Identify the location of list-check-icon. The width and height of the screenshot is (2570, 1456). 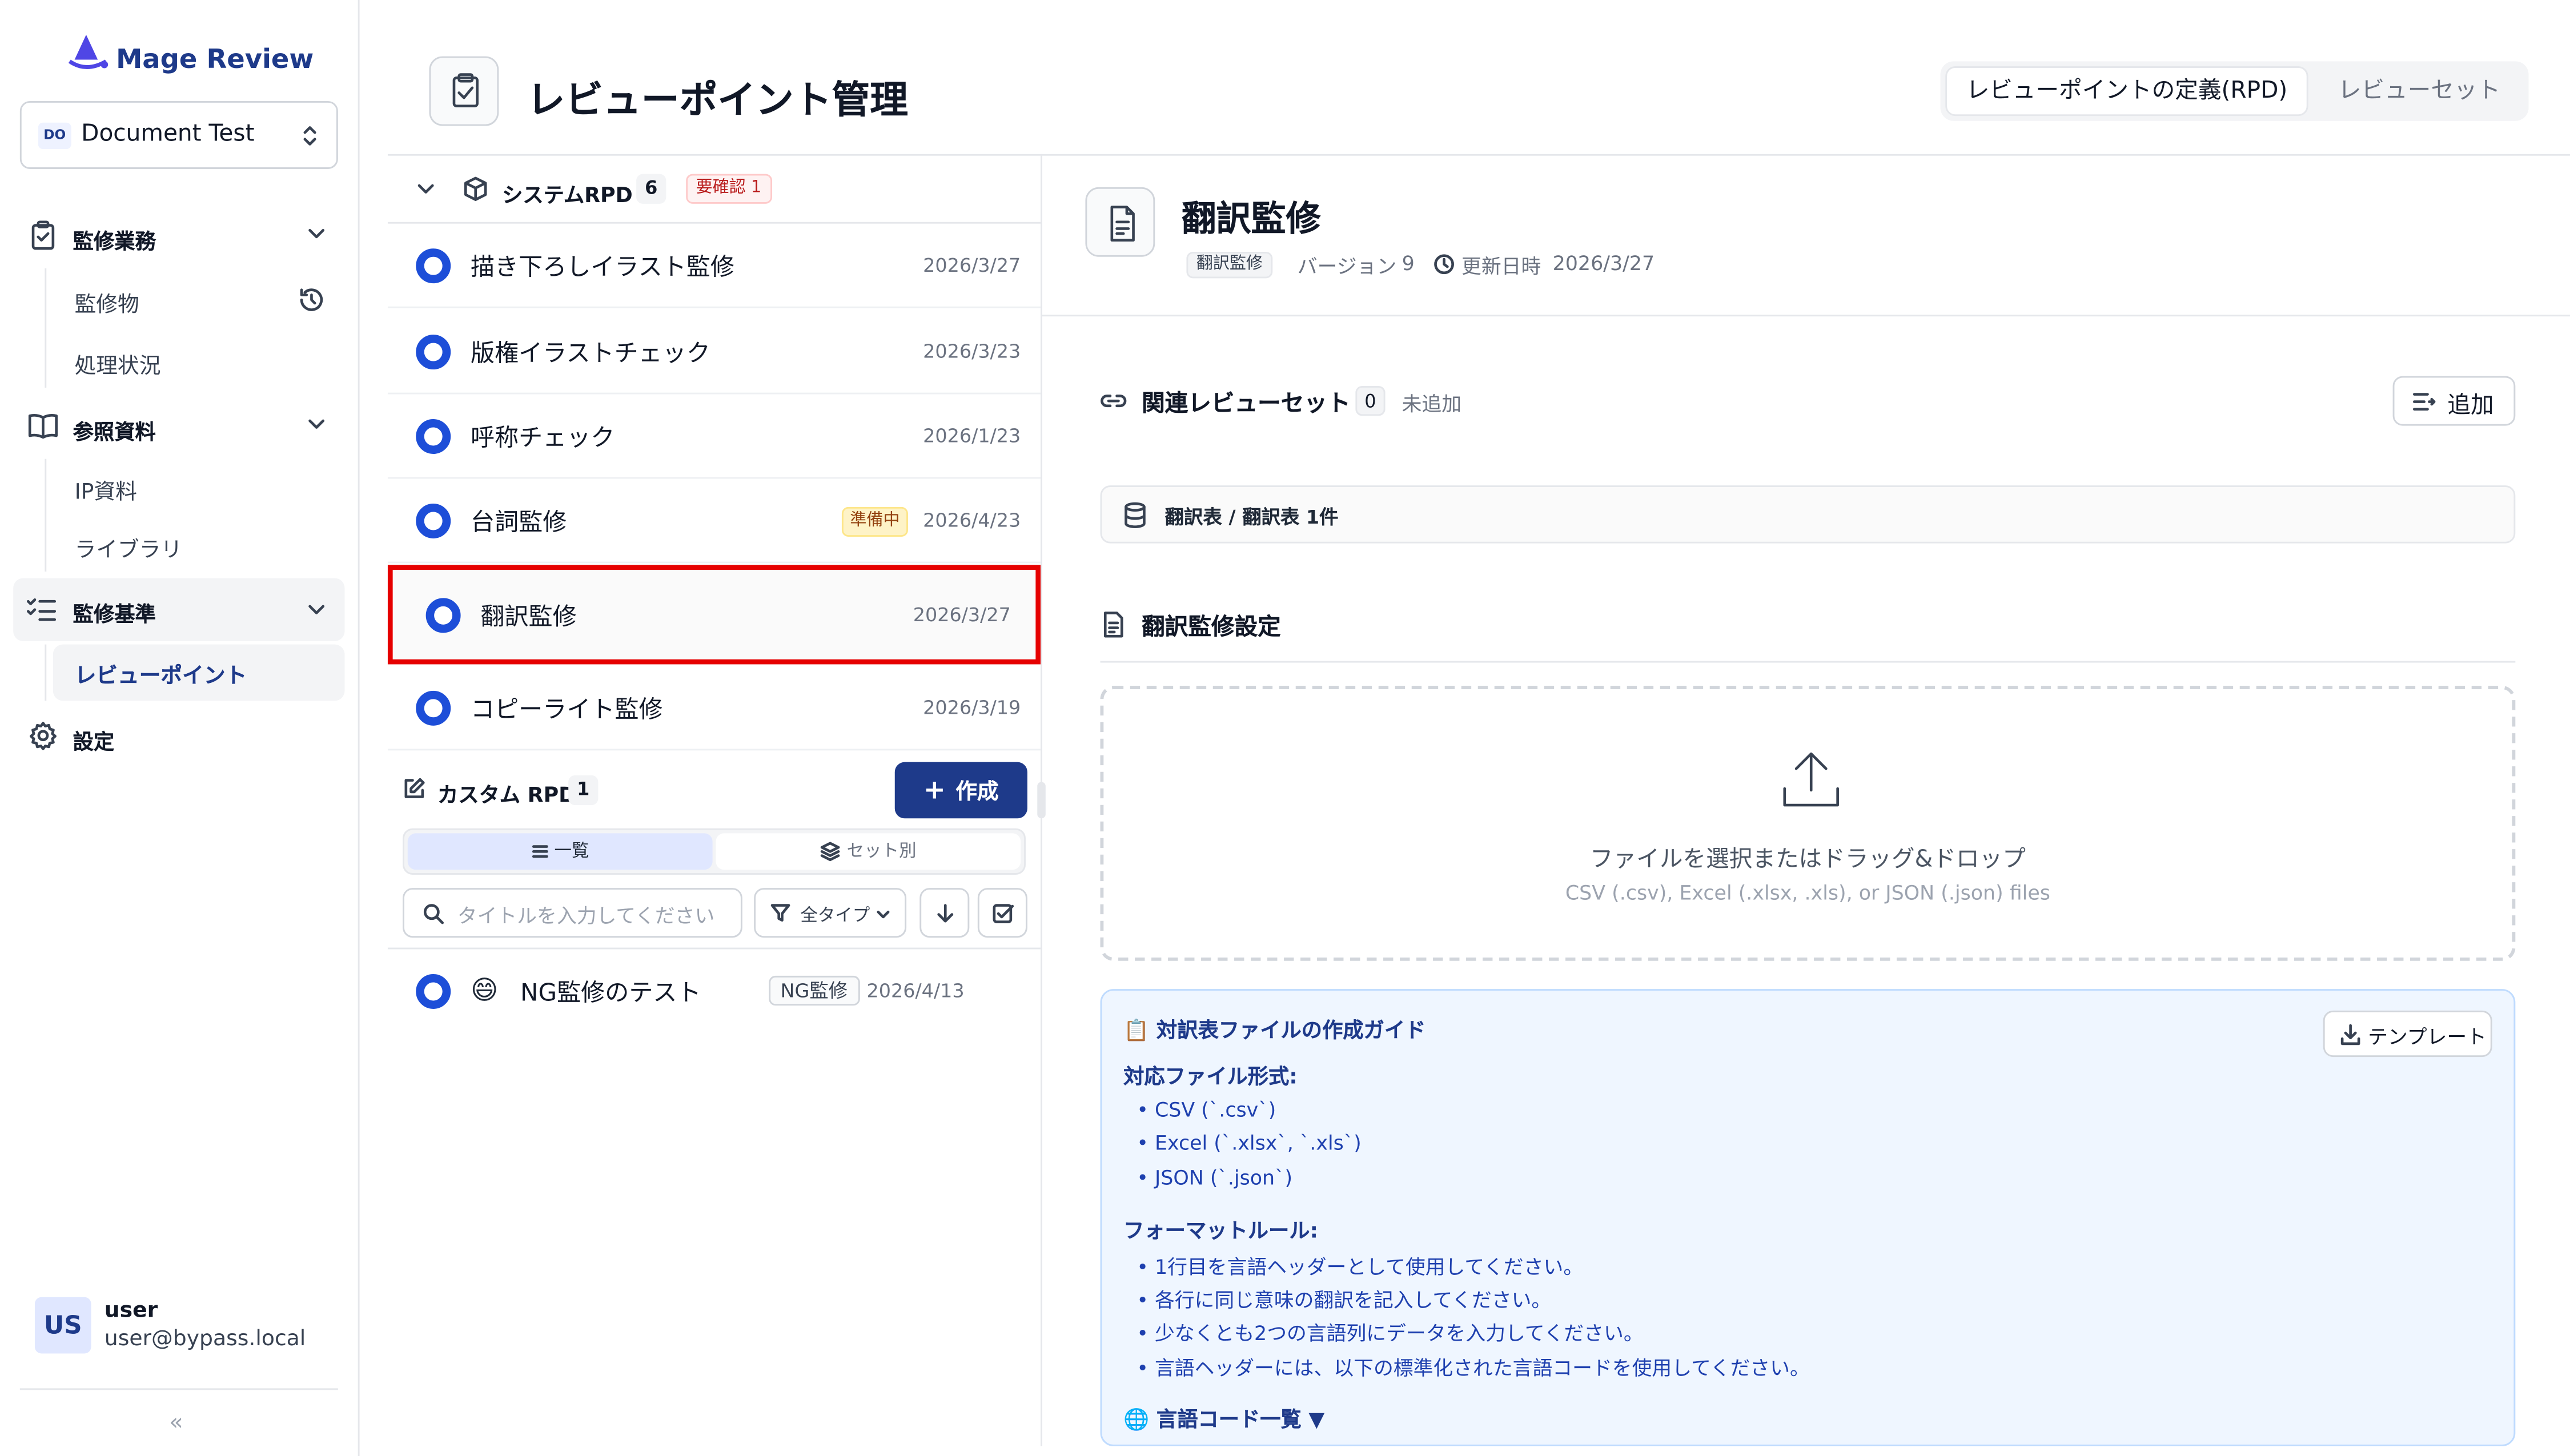
(41, 610).